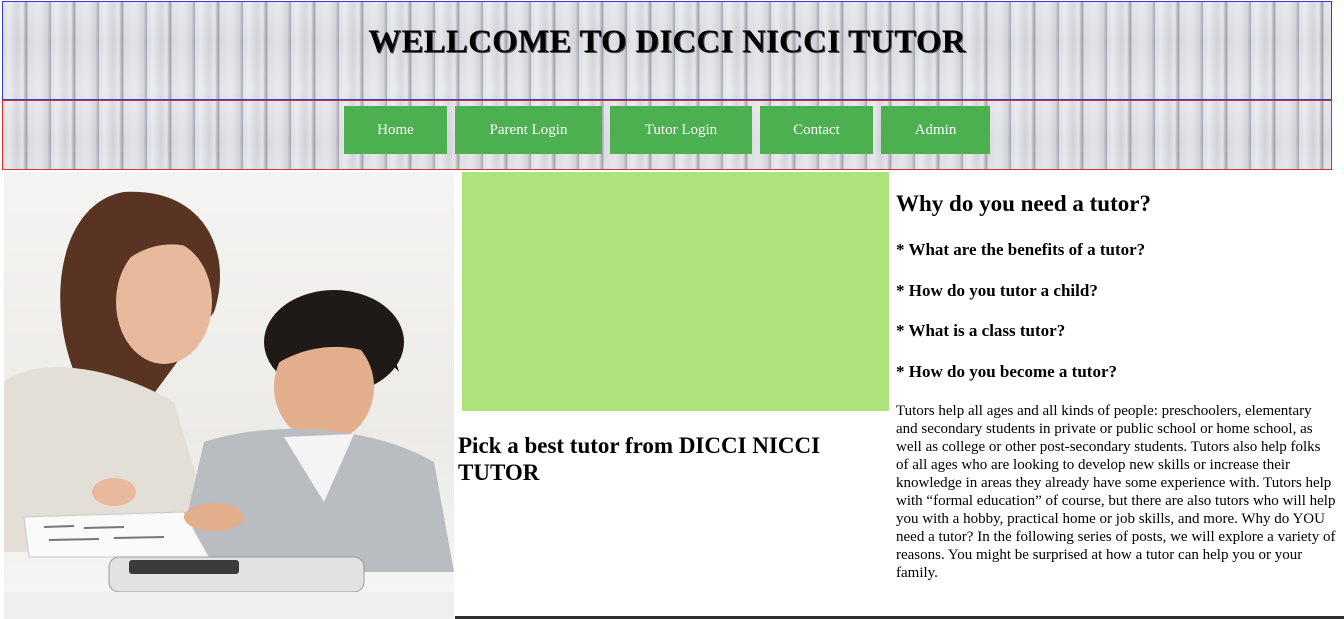  What do you see at coordinates (981, 330) in the screenshot?
I see `question-class-tutor: * What is a class tutor?` at bounding box center [981, 330].